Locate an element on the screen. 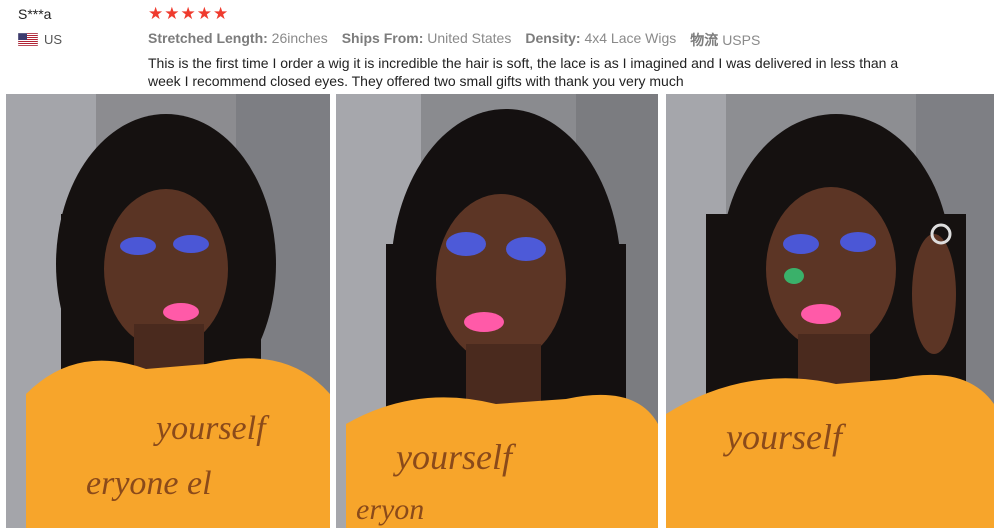 The height and width of the screenshot is (531, 1000). attr-length: Stretched Length: 26inches is located at coordinates (238, 38).